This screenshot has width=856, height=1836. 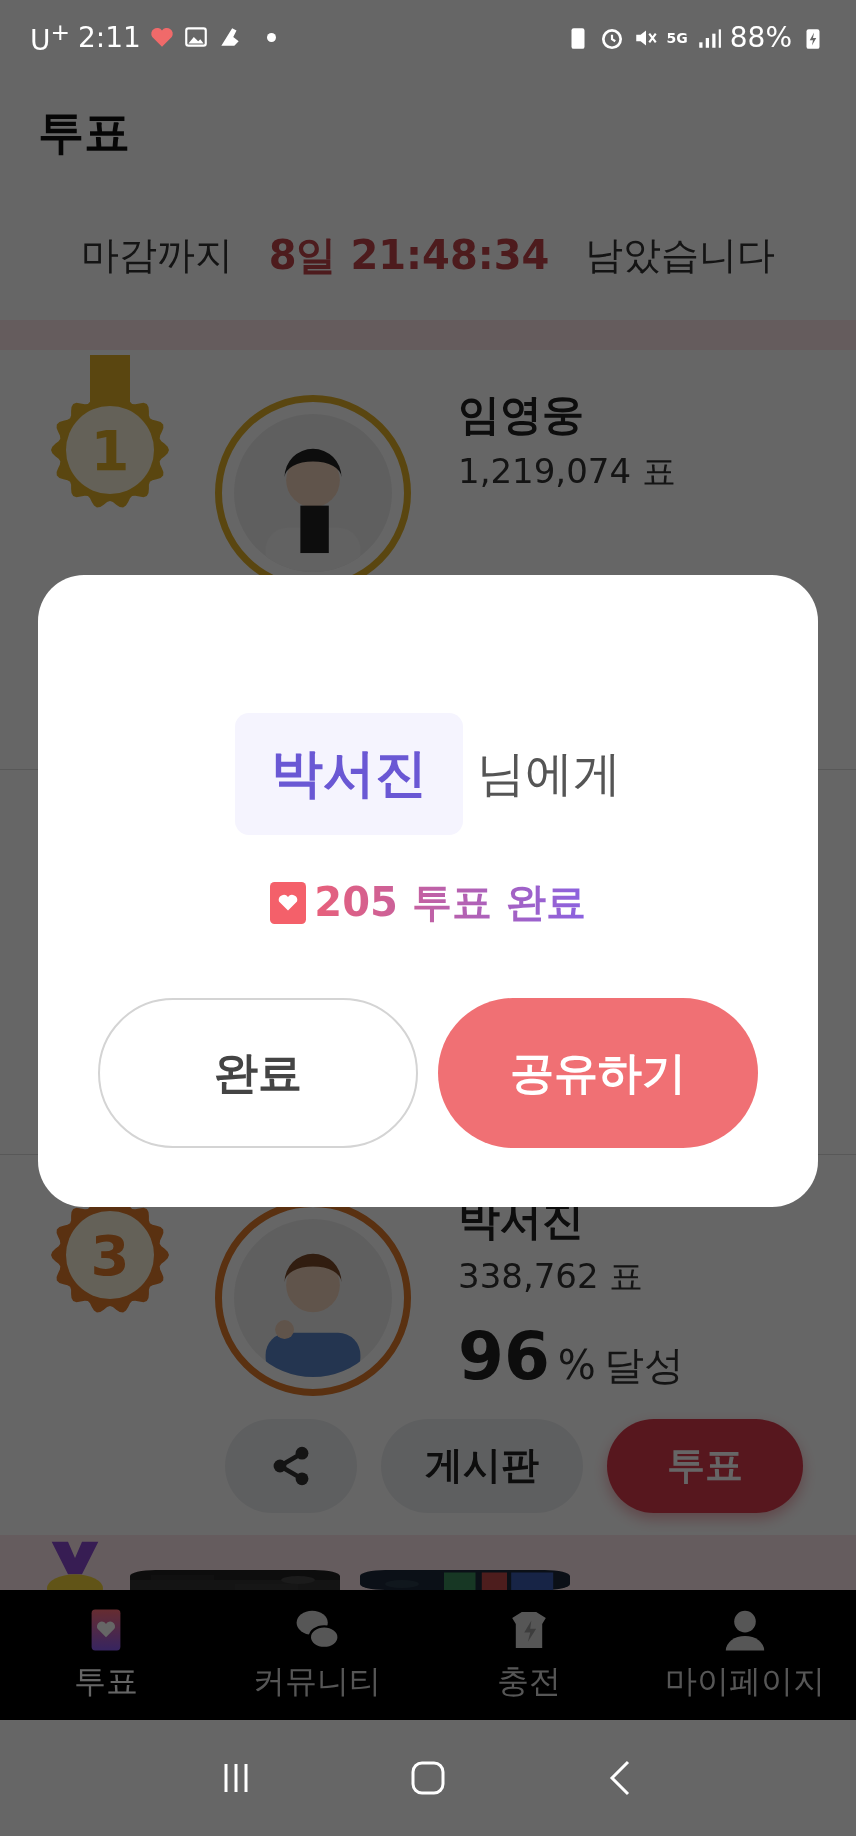 I want to click on vote-count: 1,219,074 표, so click(x=567, y=471).